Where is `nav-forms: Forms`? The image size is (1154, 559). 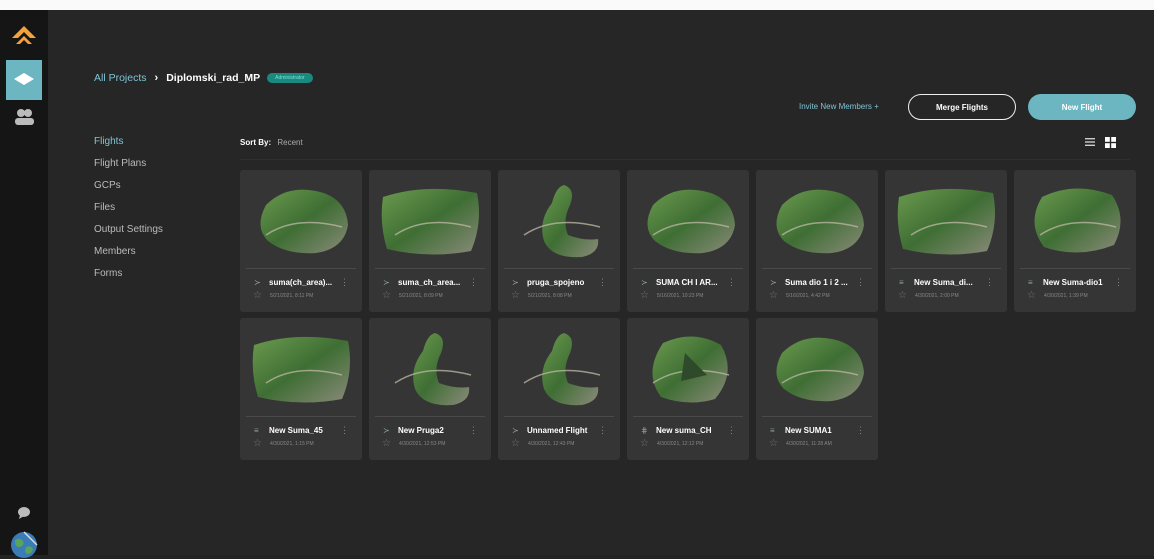 nav-forms: Forms is located at coordinates (128, 279).